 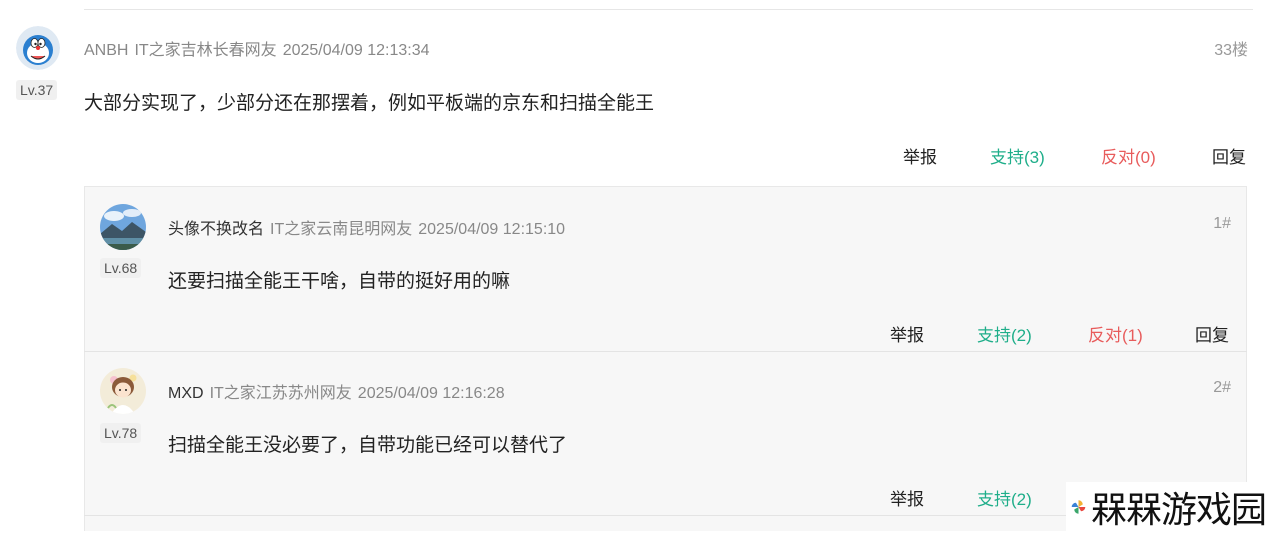 What do you see at coordinates (431, 393) in the screenshot?
I see `reply-time: 2025/04/09 12:16:28` at bounding box center [431, 393].